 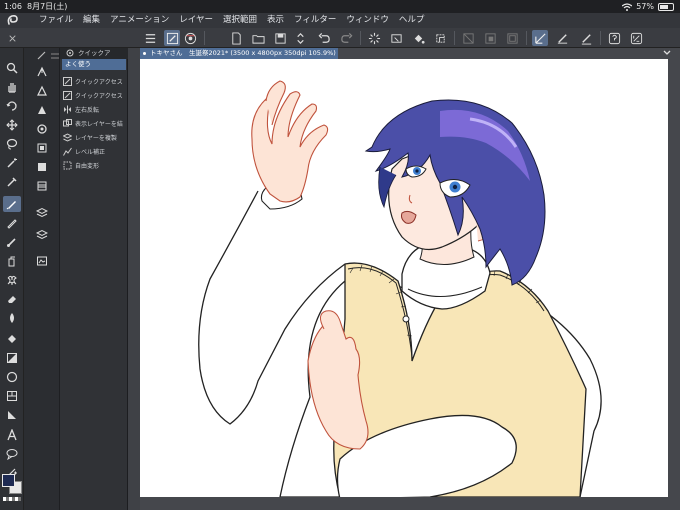 I want to click on eraser-icon, so click(x=12, y=299).